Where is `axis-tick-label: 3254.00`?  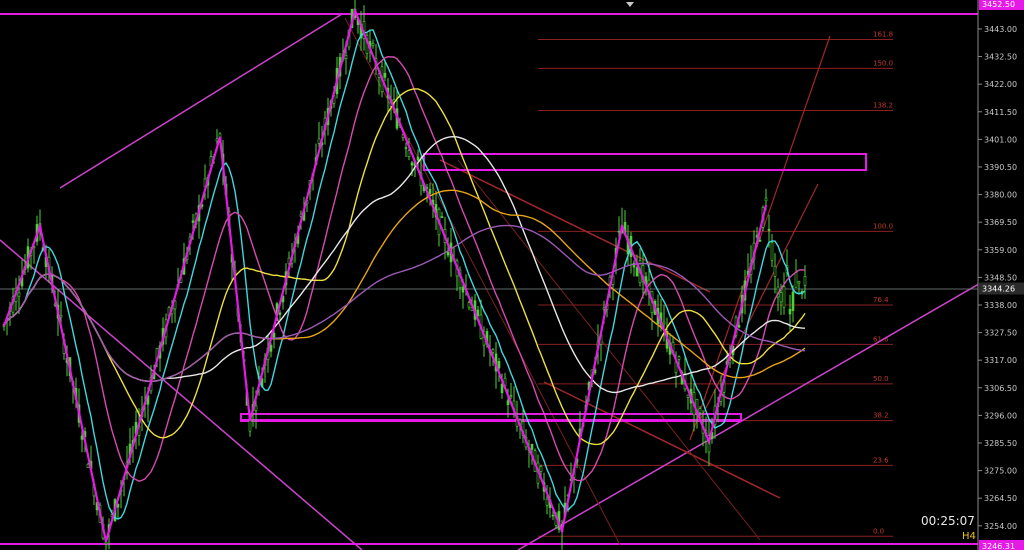 axis-tick-label: 3254.00 is located at coordinates (1000, 526).